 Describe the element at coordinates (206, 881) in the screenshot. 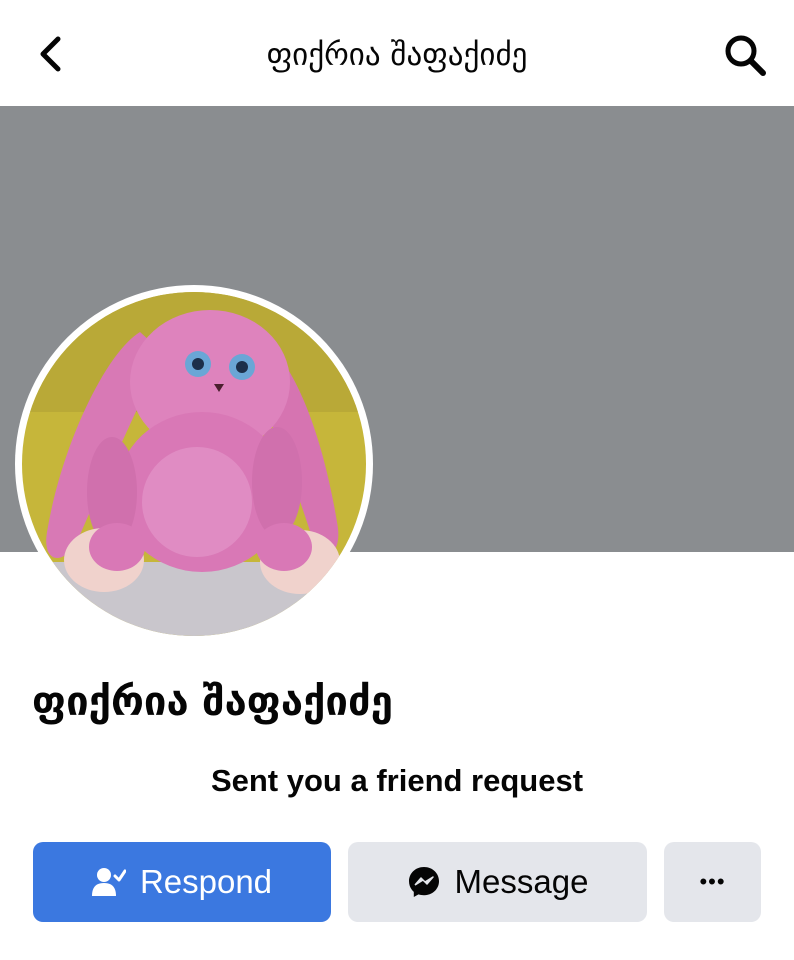

I see `respond-button-label: Respond` at that location.